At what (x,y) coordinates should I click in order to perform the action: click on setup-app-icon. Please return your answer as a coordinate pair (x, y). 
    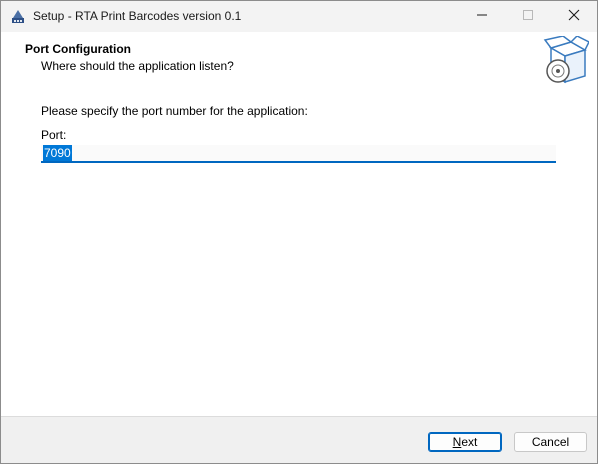
    Looking at the image, I should click on (18, 17).